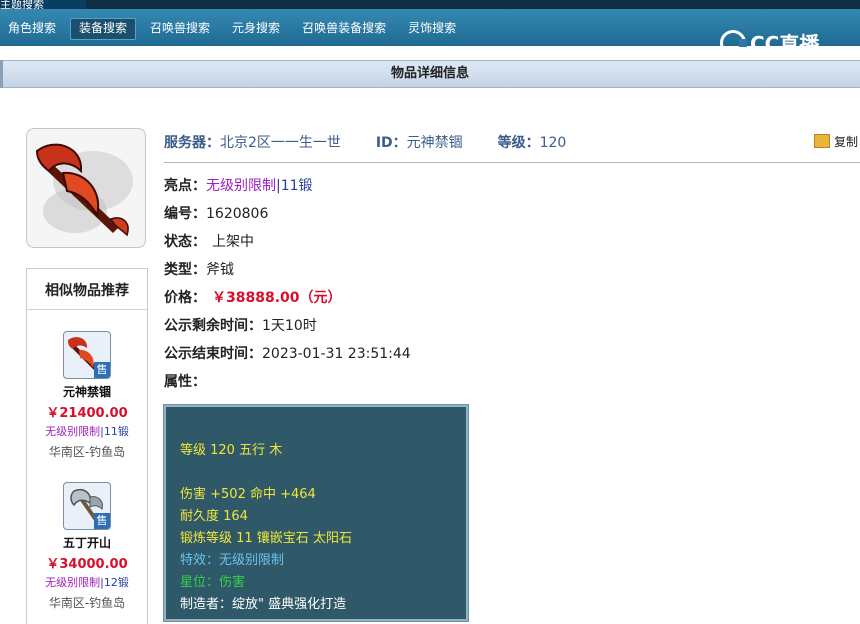  What do you see at coordinates (103, 29) in the screenshot?
I see `nav-equipment-search: 装备搜索` at bounding box center [103, 29].